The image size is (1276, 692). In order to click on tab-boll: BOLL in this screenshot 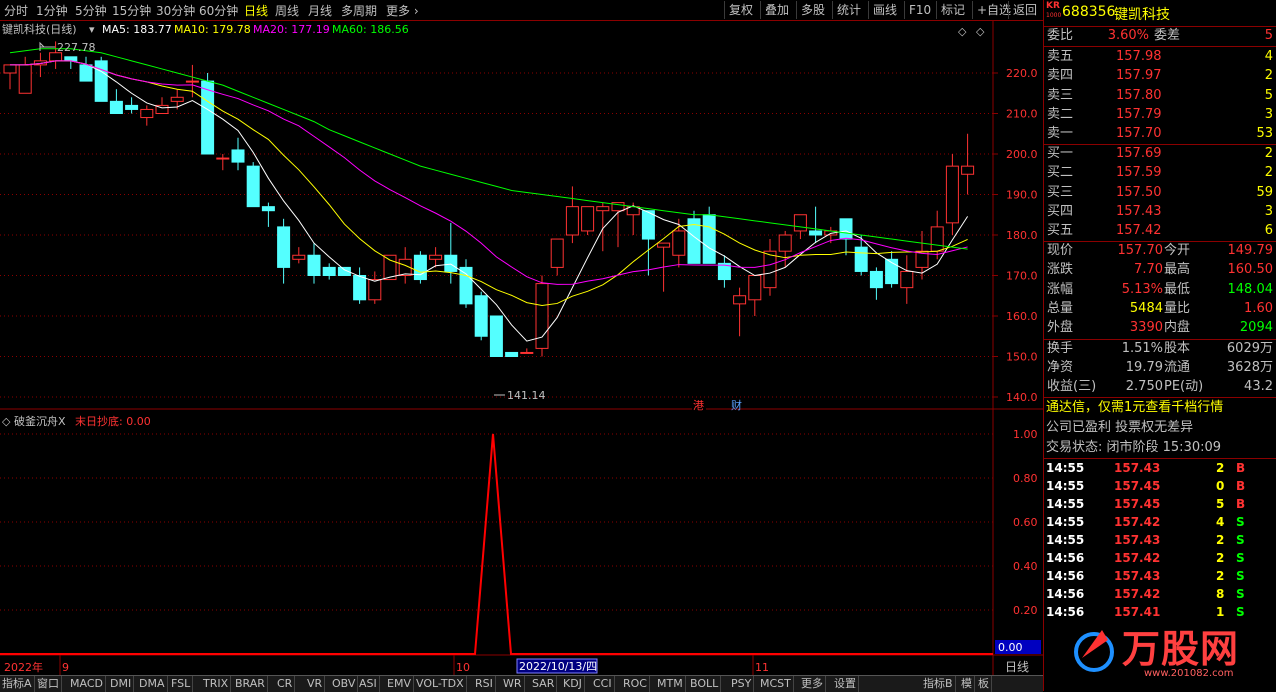, I will do `click(705, 684)`.